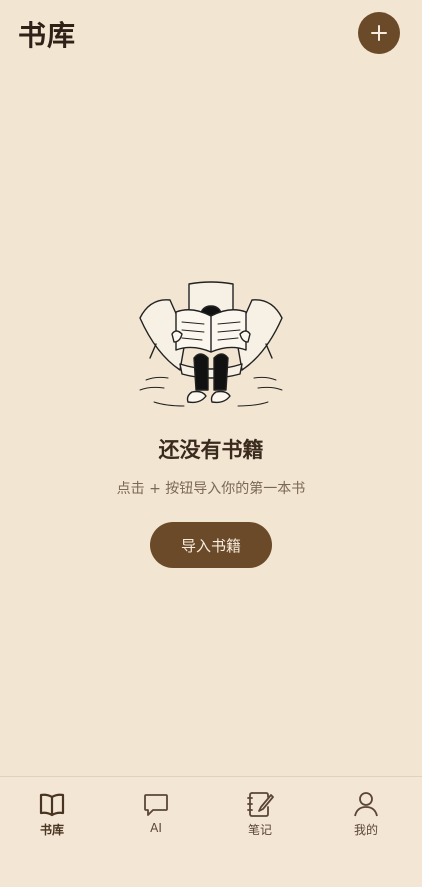 The image size is (422, 887). I want to click on tab-profile: 我的, so click(366, 813).